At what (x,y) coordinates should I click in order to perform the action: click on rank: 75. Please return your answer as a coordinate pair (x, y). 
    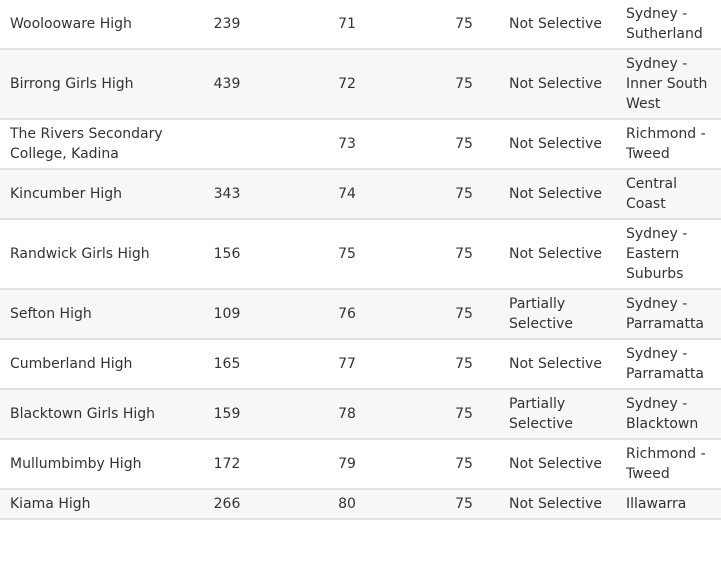
    Looking at the image, I should click on (347, 254).